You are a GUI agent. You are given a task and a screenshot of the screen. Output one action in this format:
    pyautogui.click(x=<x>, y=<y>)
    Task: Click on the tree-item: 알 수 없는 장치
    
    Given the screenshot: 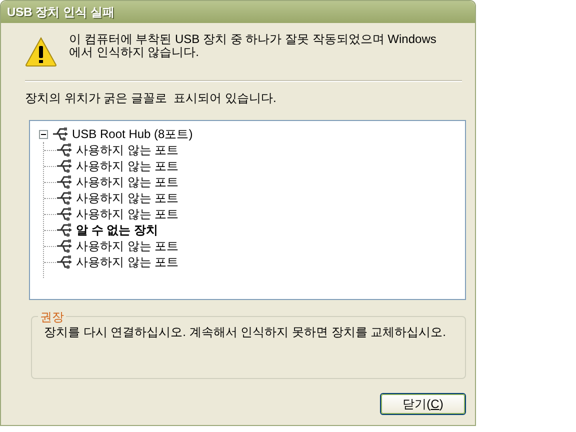 What is the action you would take?
    pyautogui.click(x=117, y=230)
    